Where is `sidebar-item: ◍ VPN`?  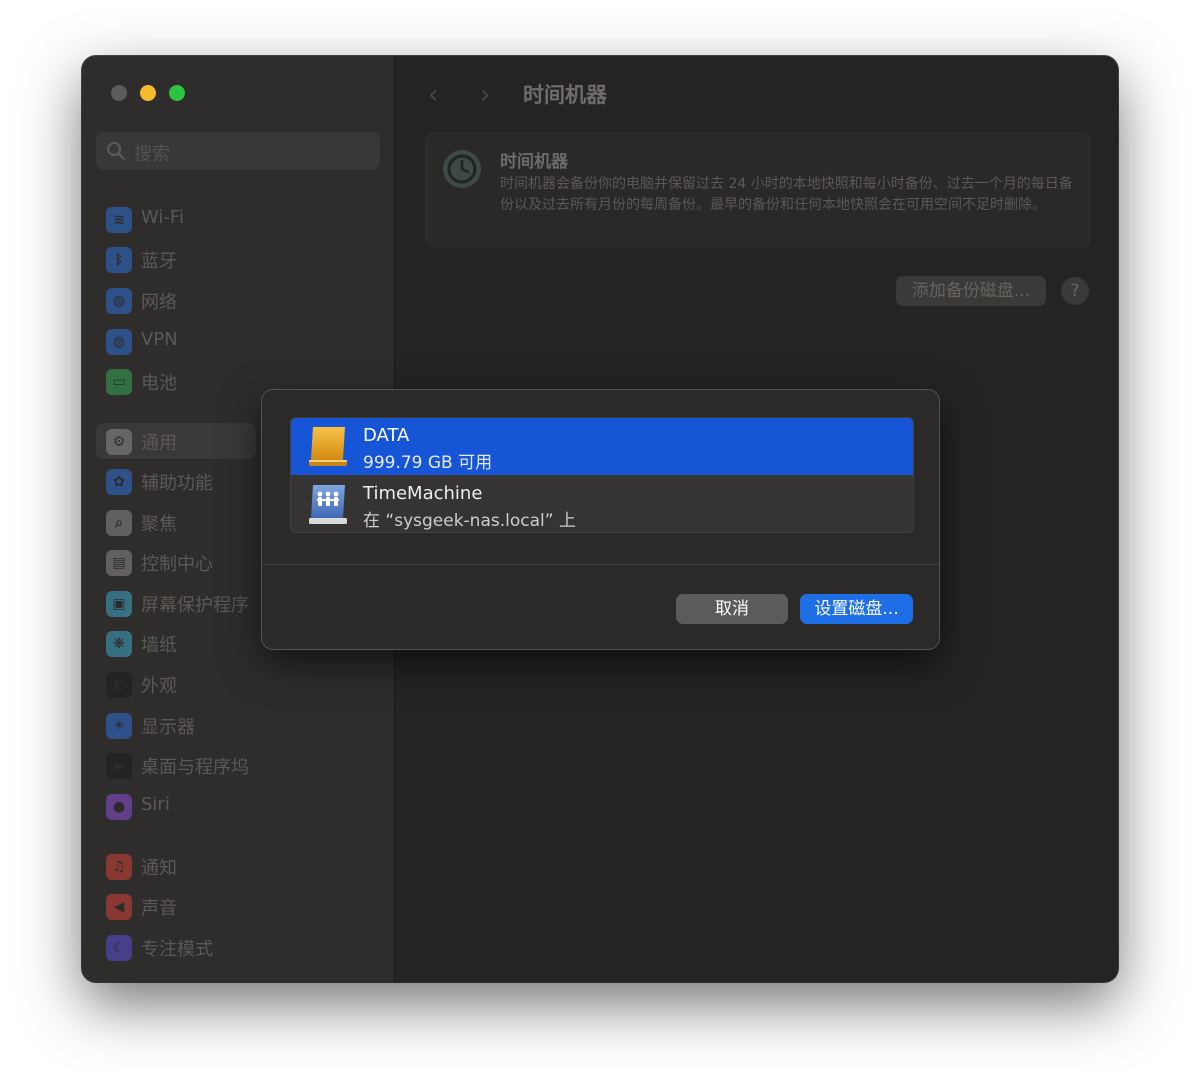
sidebar-item: ◍ VPN is located at coordinates (238, 341).